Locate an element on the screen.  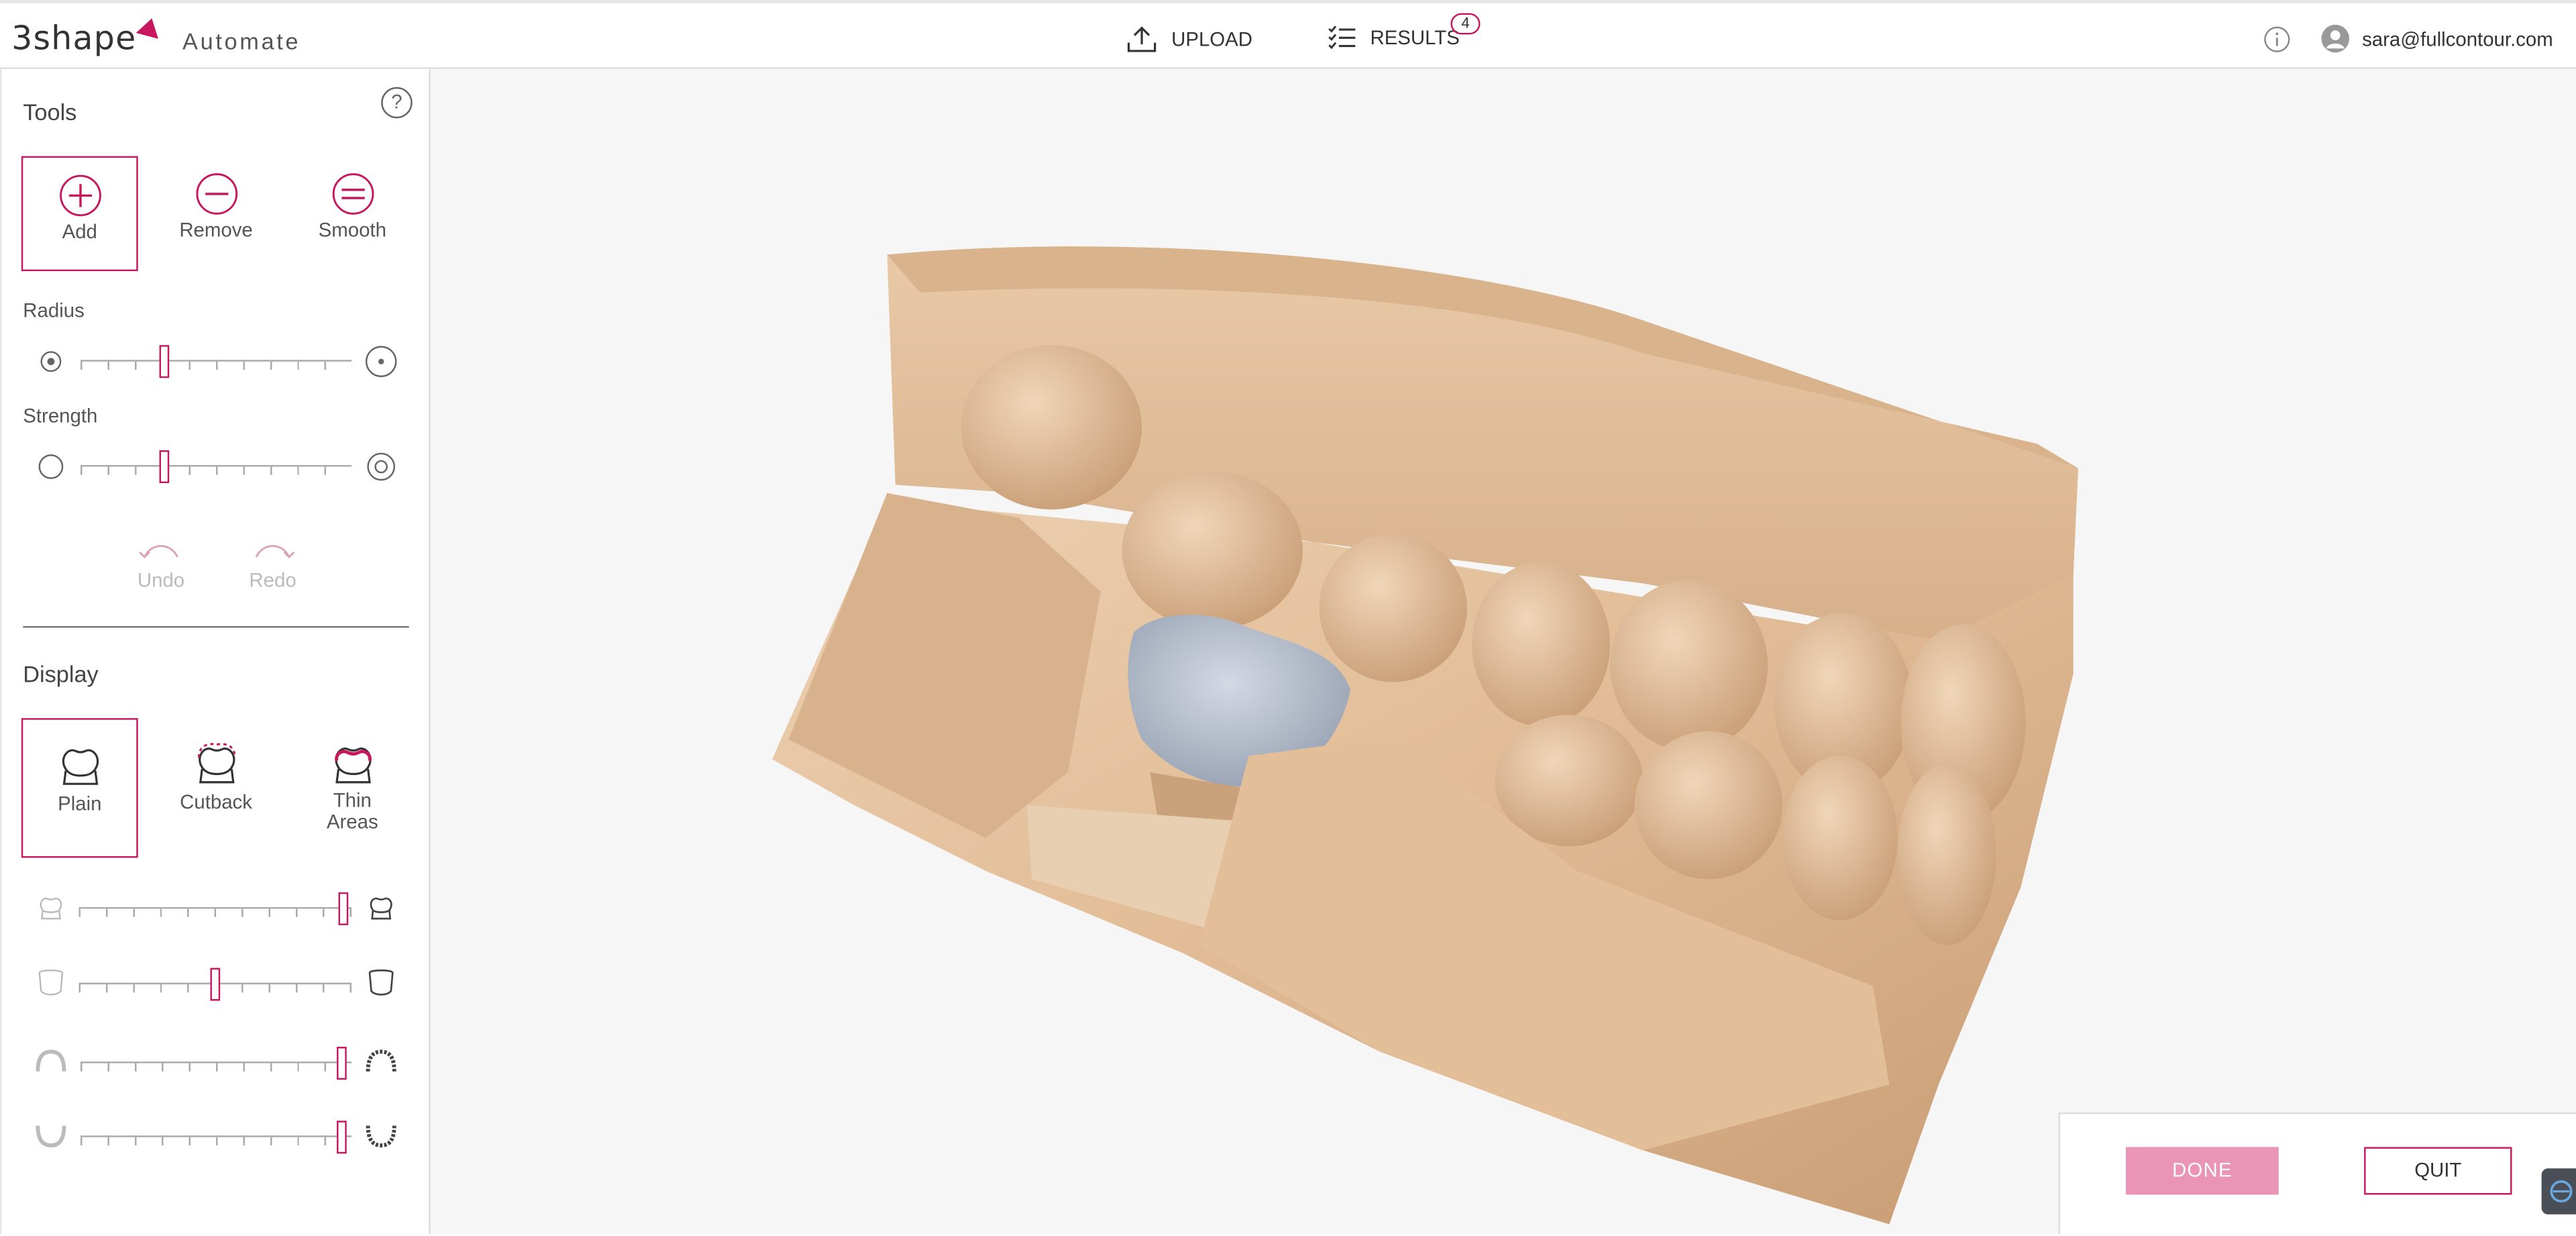
tool-remove-button: Remove is located at coordinates (216, 213).